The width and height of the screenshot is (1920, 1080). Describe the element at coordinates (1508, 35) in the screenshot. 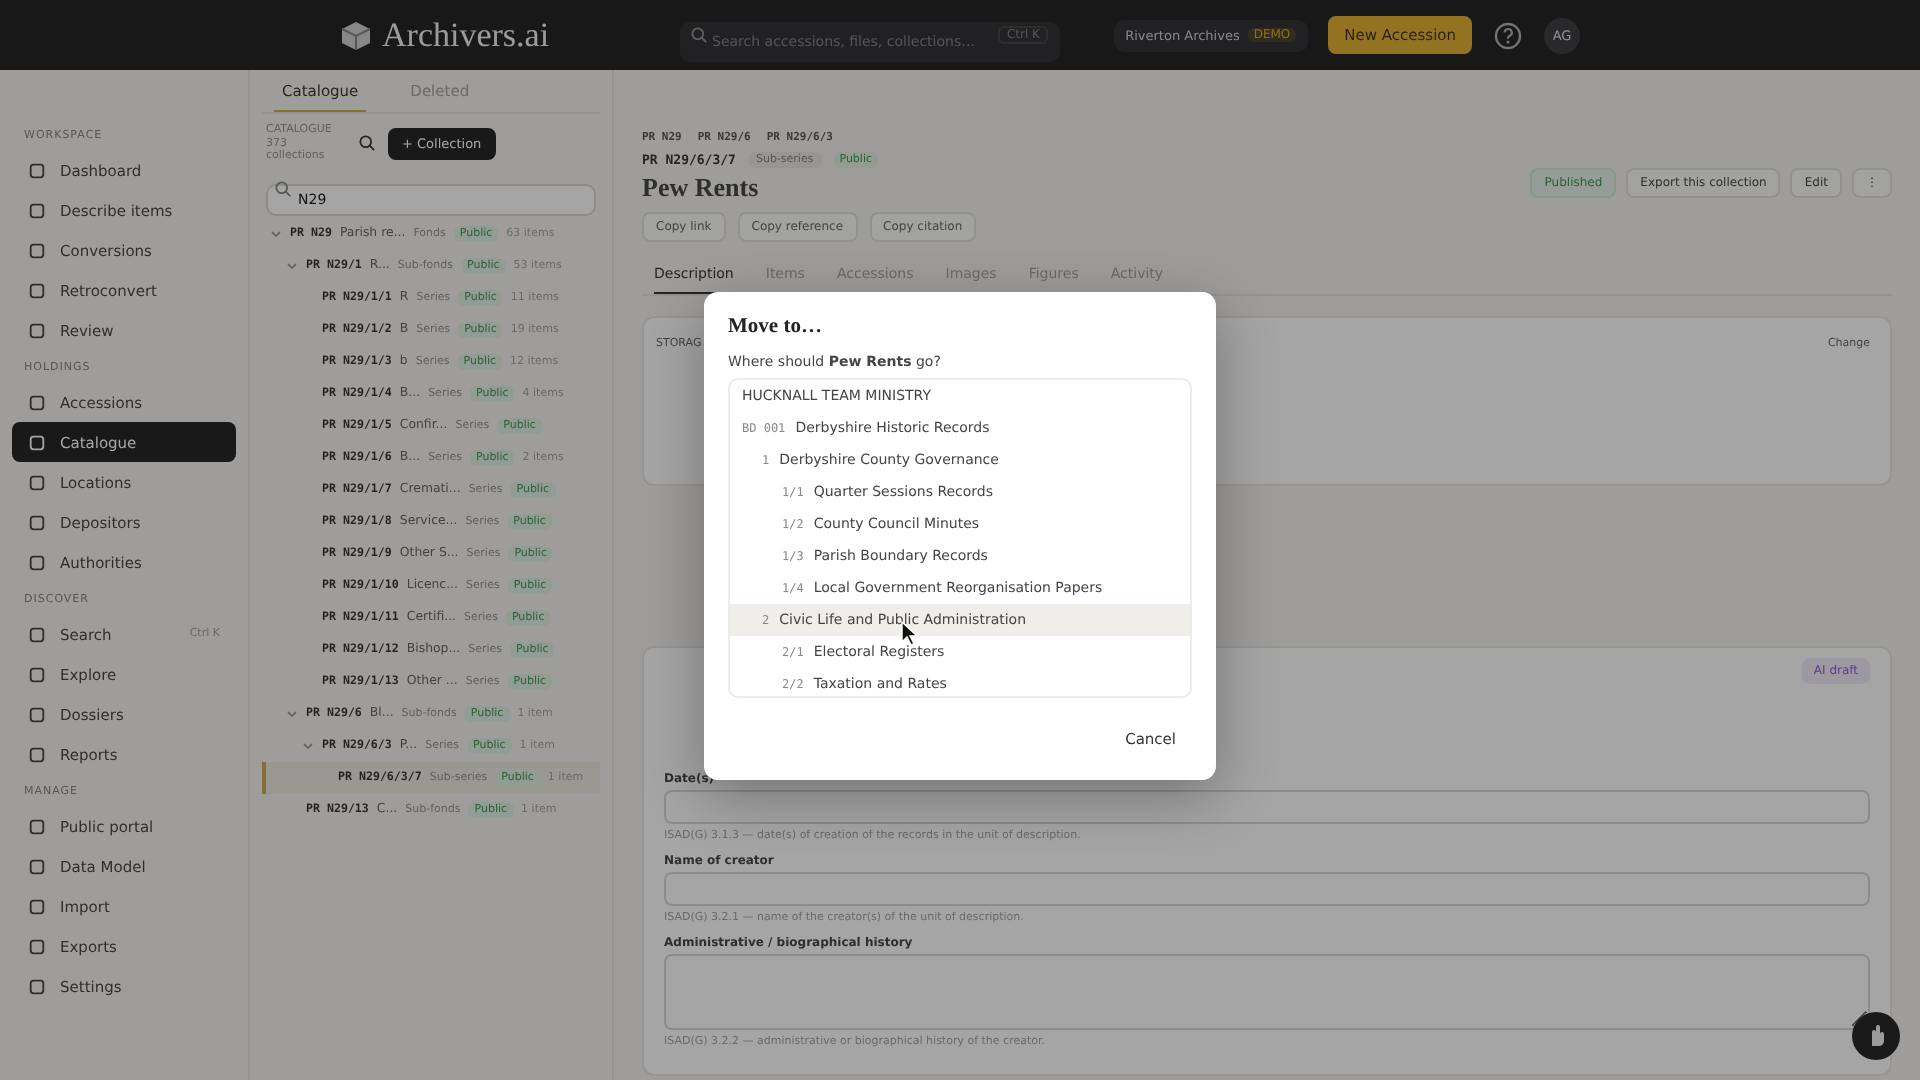

I see `help-icon` at that location.